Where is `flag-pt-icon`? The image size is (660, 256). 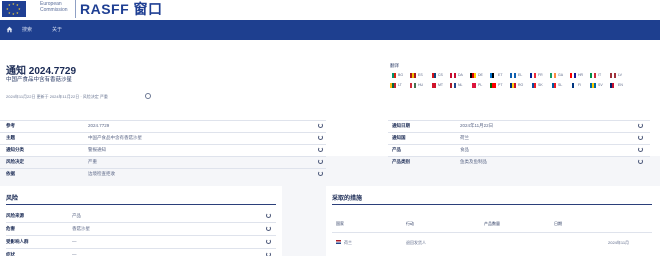
flag-pt-icon is located at coordinates (493, 85).